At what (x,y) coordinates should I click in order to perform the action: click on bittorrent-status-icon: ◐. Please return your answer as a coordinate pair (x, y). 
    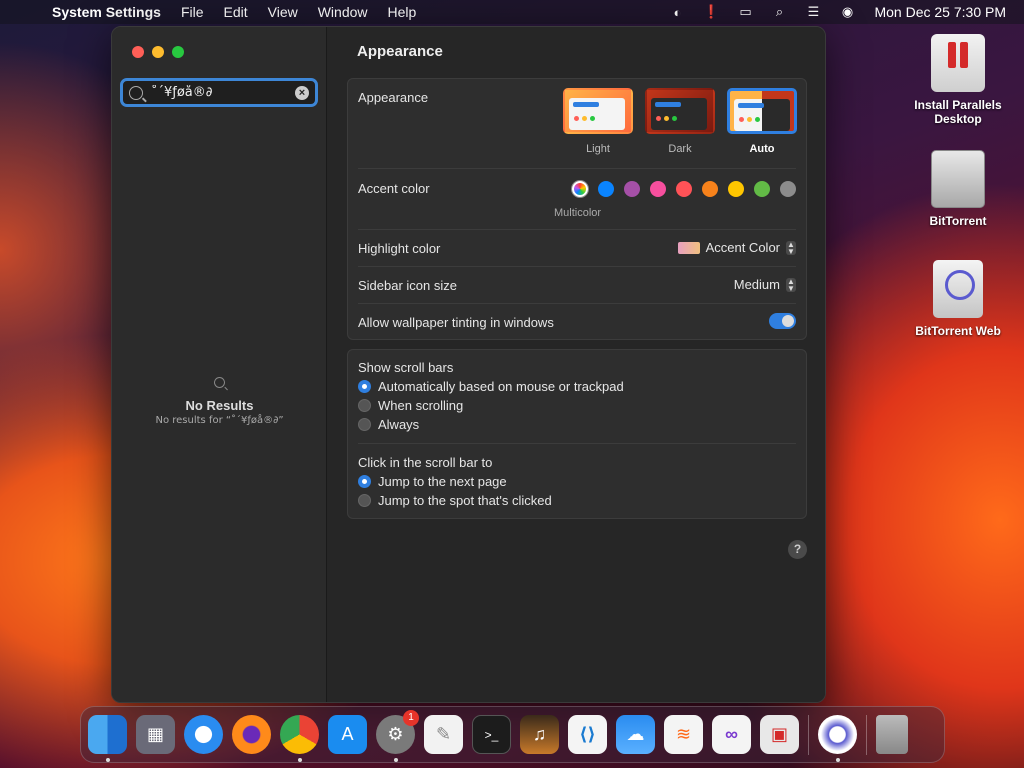
    Looking at the image, I should click on (677, 12).